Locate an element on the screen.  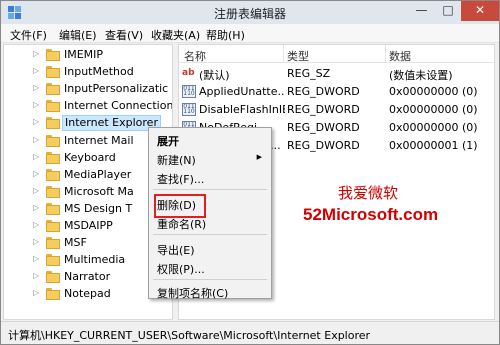
context-menu-item: 新建(N) ▶ is located at coordinates (210, 159).